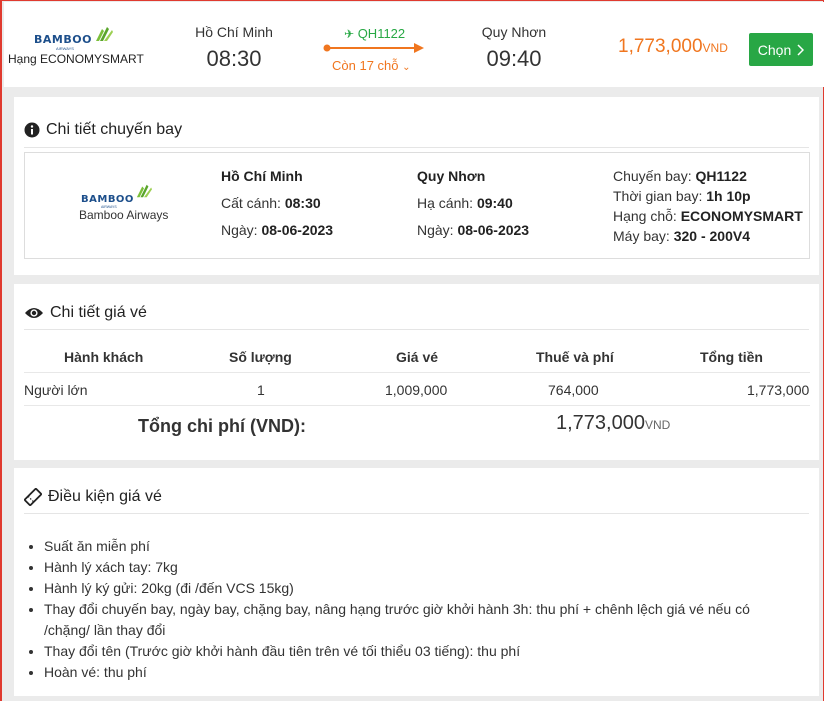 Image resolution: width=824 pixels, height=701 pixels. Describe the element at coordinates (715, 48) in the screenshot. I see `price-currency: VND` at that location.